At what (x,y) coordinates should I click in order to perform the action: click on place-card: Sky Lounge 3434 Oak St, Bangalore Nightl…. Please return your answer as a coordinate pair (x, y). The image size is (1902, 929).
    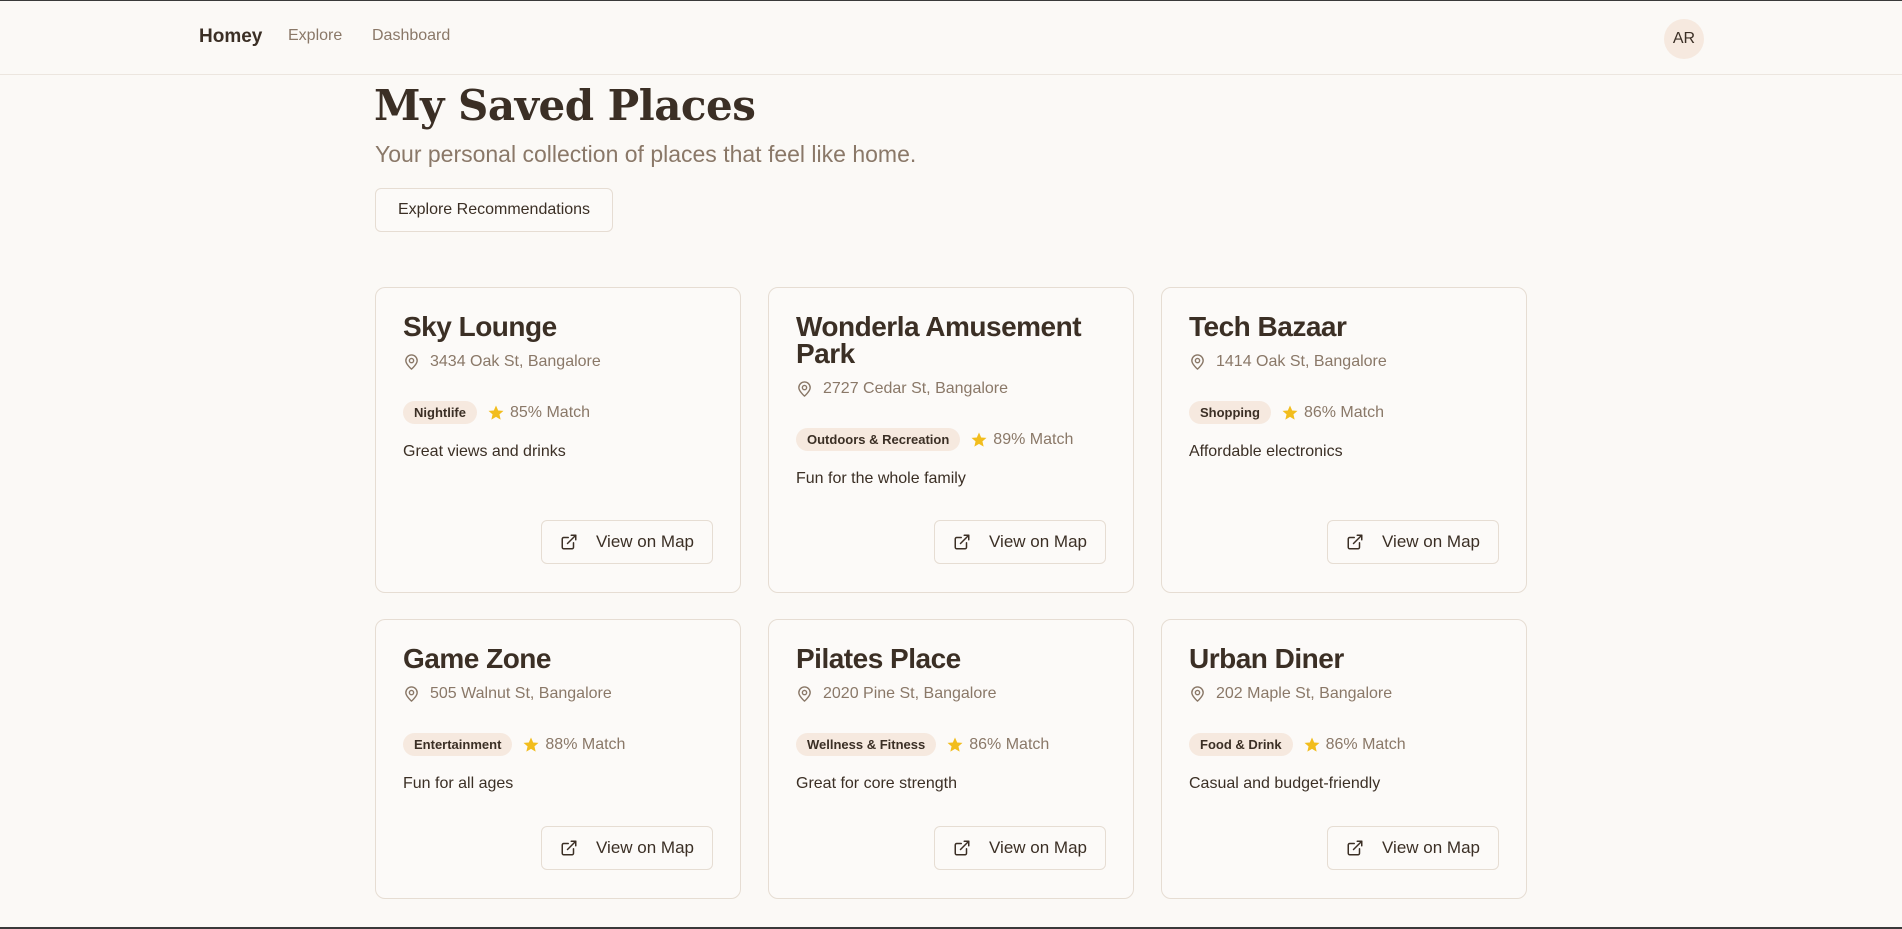
    Looking at the image, I should click on (558, 440).